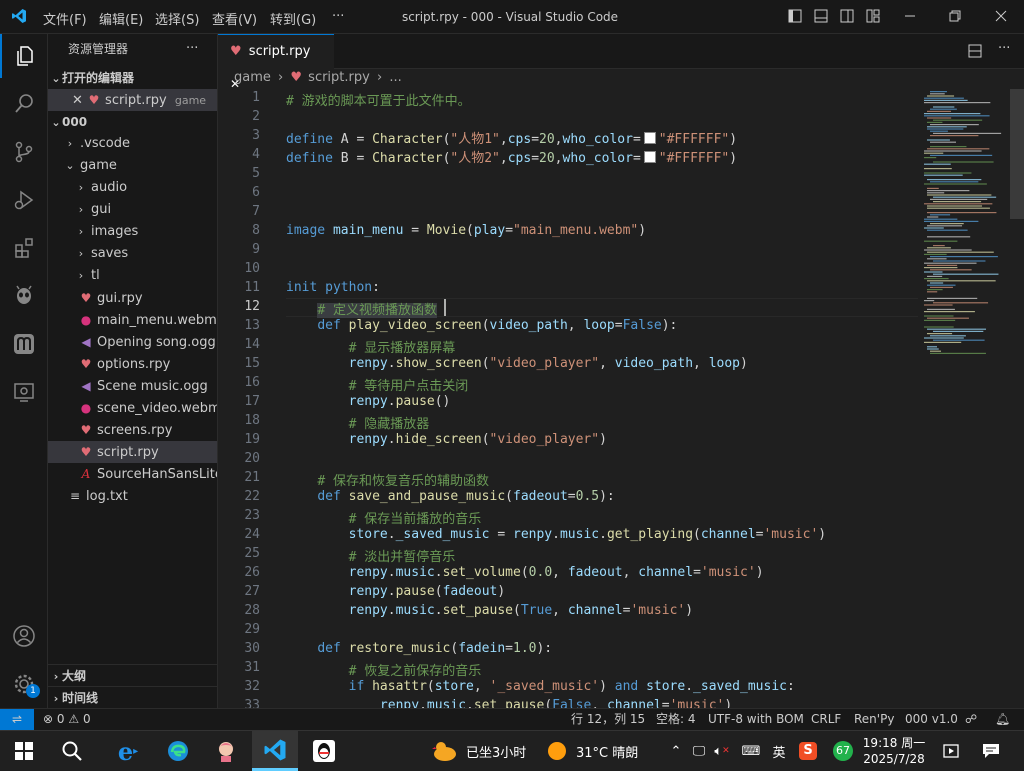 The height and width of the screenshot is (771, 1024). Describe the element at coordinates (779, 751) in the screenshot. I see `ime-language-indicator: 英` at that location.